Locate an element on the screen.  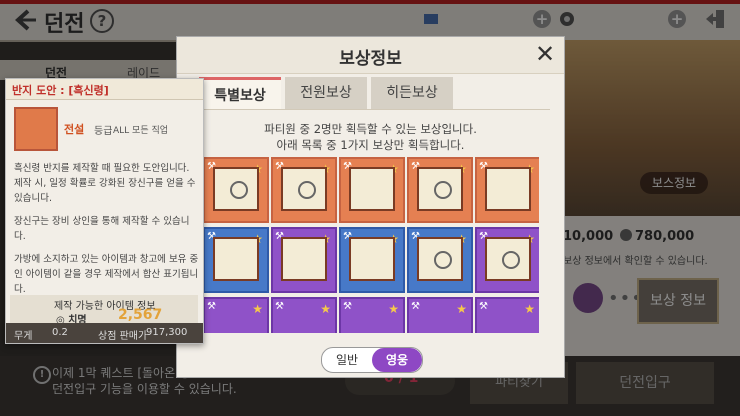
desc-line: 가방에 소지하고 있는 아이템과 창고에 보유 중 is located at coordinates (106, 259).